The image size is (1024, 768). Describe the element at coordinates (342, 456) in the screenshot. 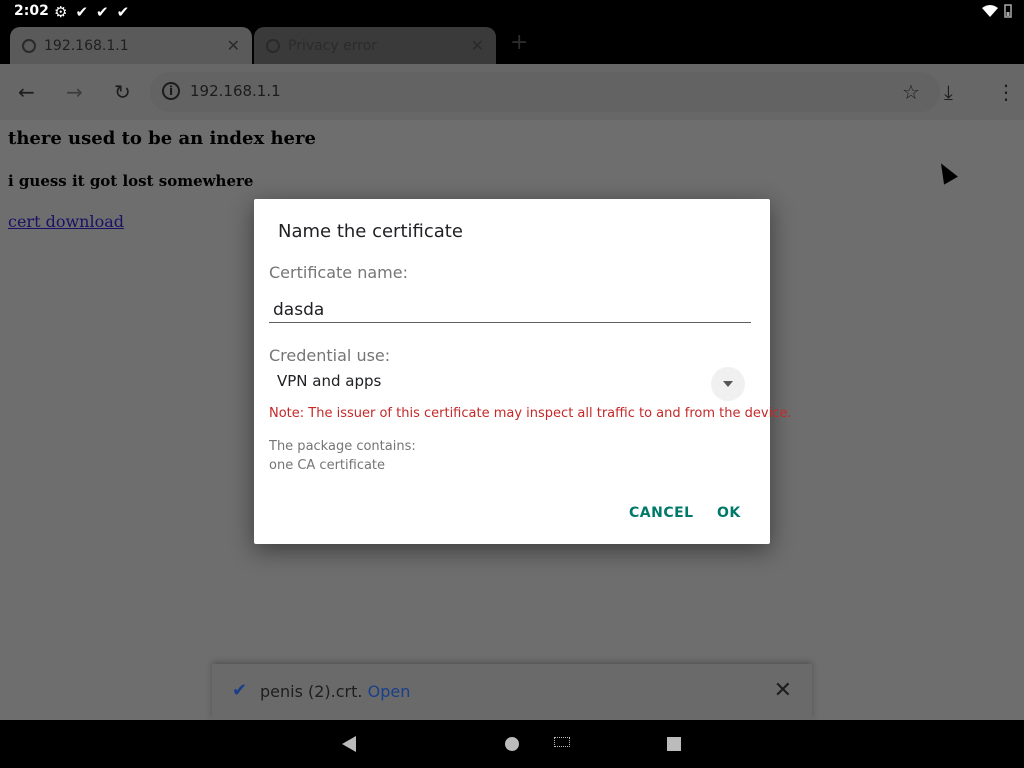

I see `package-info: The package contains: one CA certificate` at that location.